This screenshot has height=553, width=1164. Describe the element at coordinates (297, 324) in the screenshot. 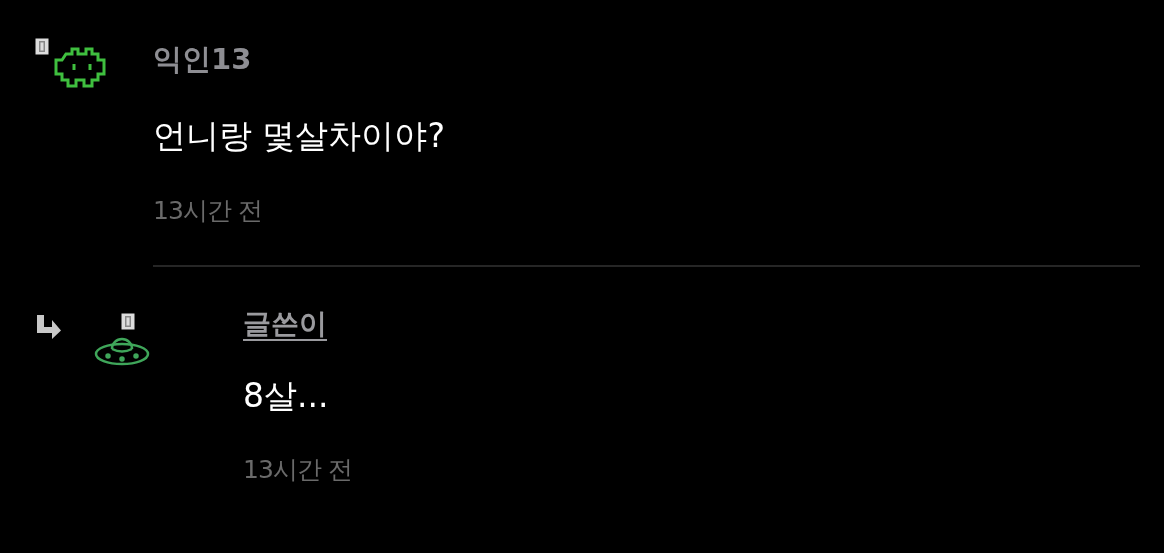

I see `username: 글쓴이` at that location.